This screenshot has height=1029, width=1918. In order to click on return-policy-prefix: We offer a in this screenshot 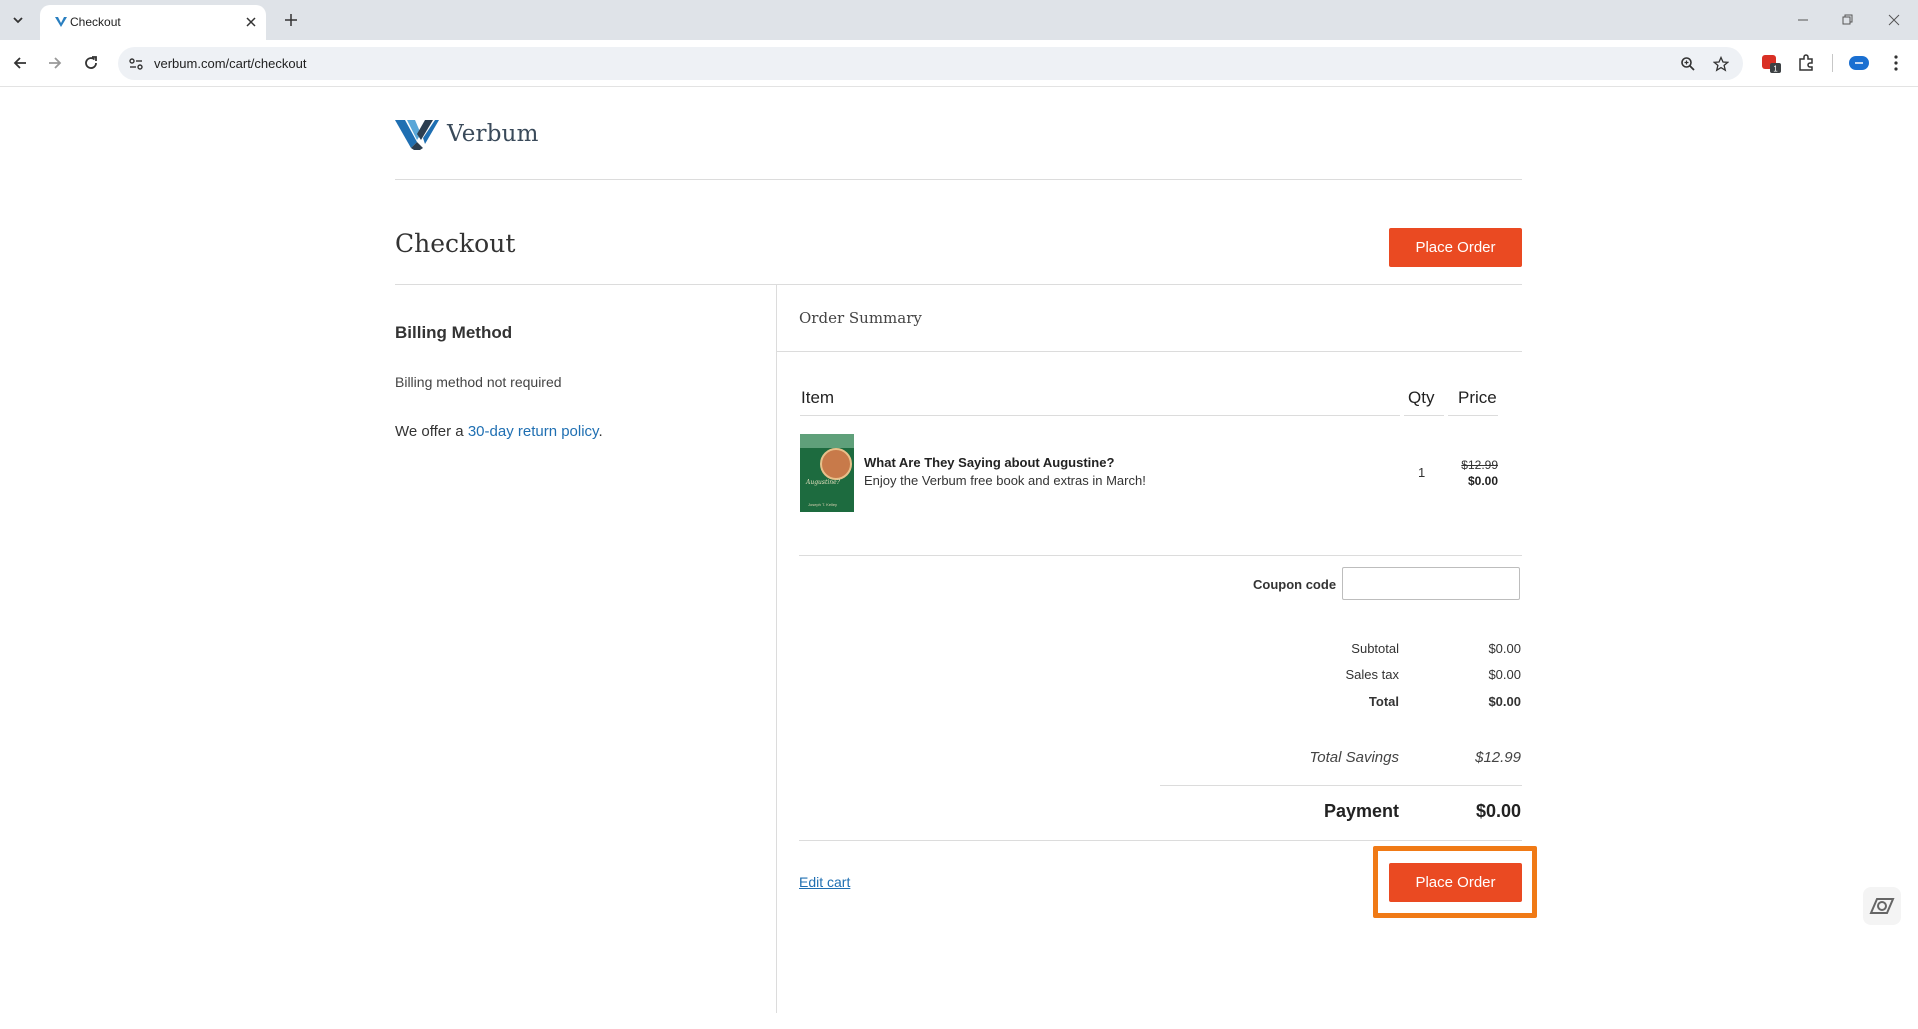, I will do `click(431, 431)`.